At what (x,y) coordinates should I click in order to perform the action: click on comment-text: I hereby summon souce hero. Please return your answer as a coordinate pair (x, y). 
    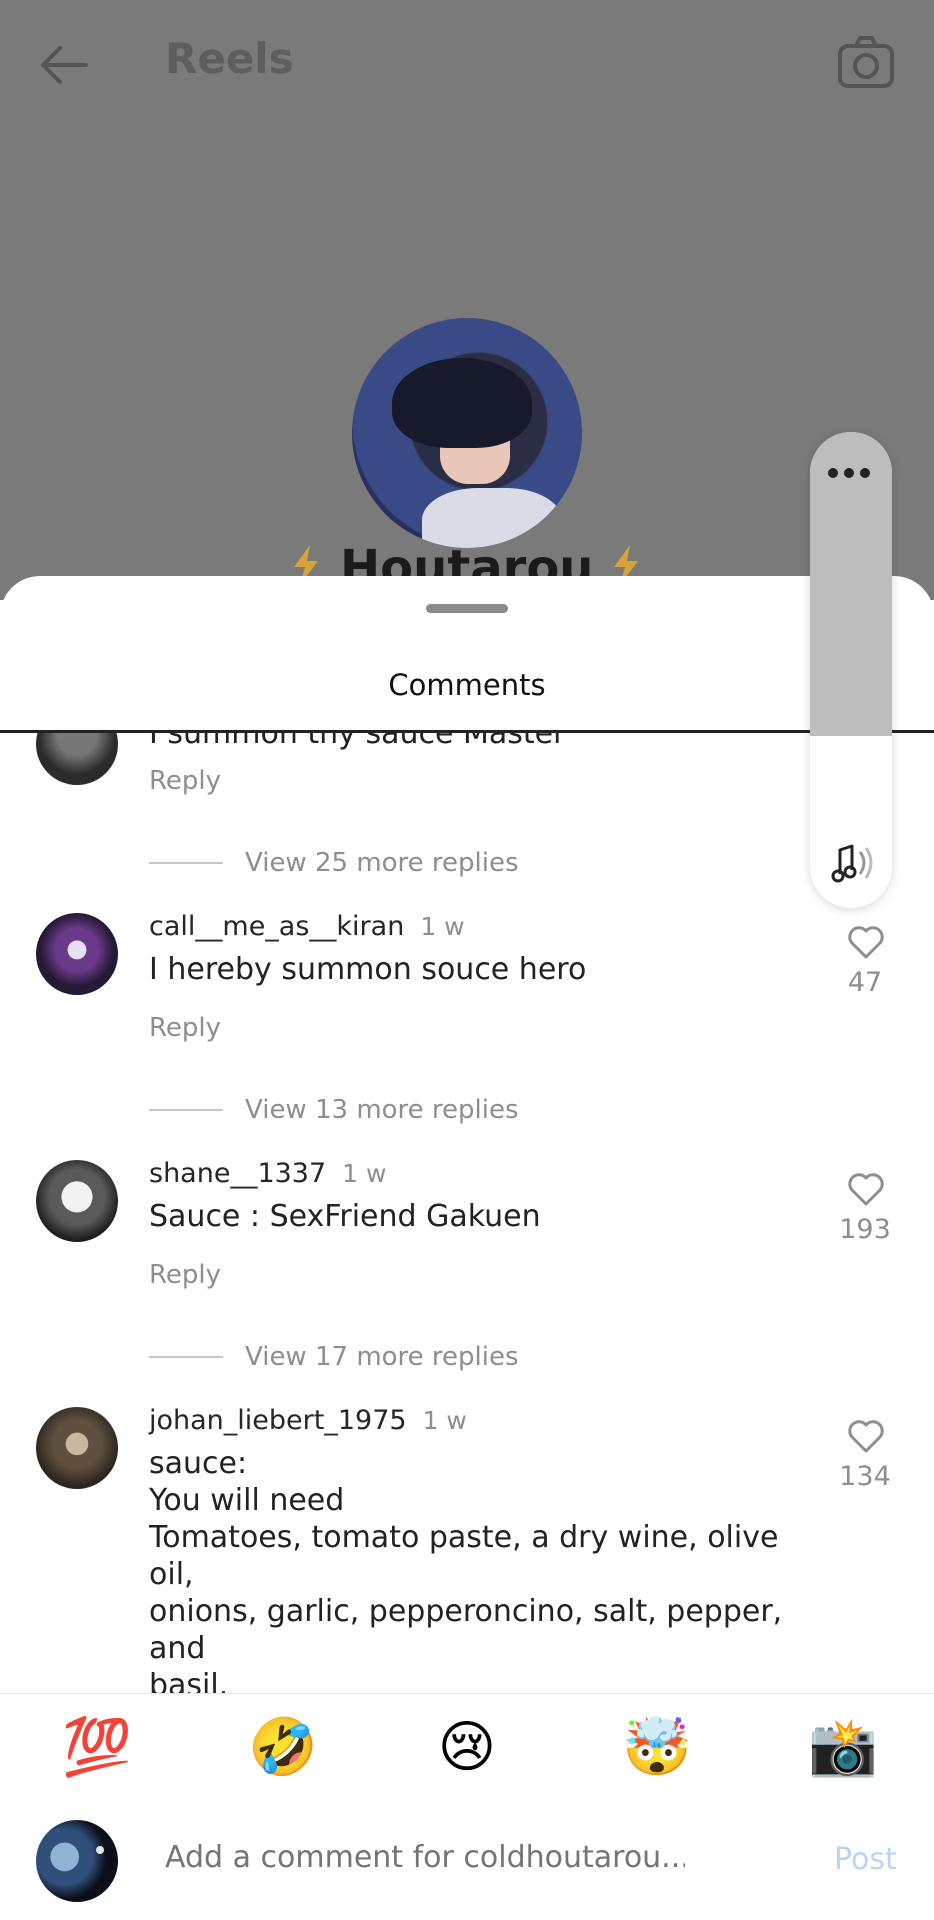
    Looking at the image, I should click on (368, 969).